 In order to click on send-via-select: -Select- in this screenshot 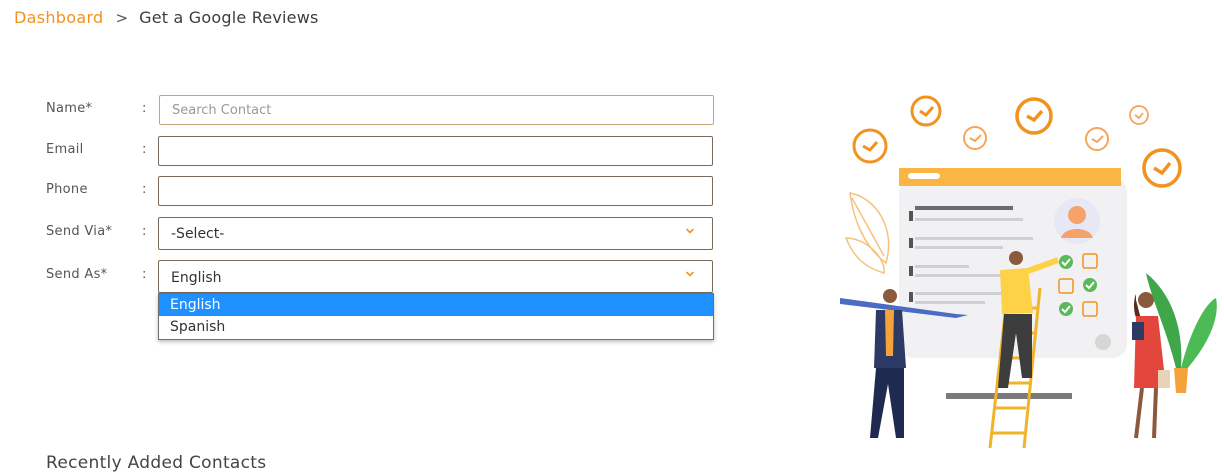, I will do `click(435, 233)`.